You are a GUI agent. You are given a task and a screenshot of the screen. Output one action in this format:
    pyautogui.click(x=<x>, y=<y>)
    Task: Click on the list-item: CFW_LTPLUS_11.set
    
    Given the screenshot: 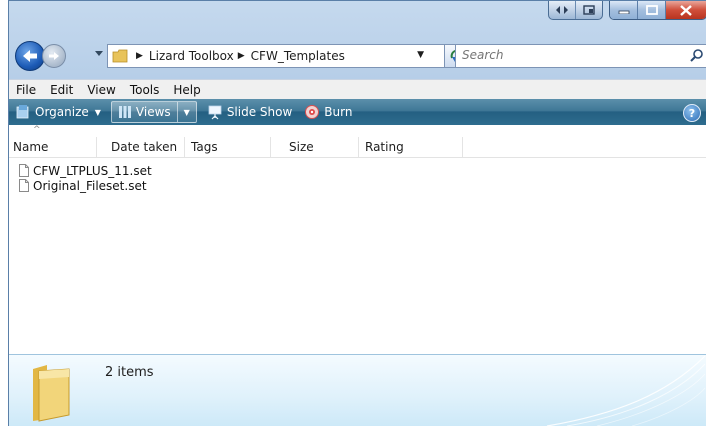 What is the action you would take?
    pyautogui.click(x=85, y=170)
    